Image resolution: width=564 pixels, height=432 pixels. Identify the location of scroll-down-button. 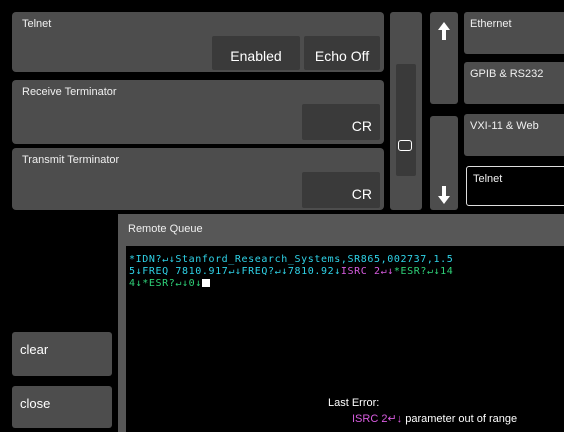
(444, 163).